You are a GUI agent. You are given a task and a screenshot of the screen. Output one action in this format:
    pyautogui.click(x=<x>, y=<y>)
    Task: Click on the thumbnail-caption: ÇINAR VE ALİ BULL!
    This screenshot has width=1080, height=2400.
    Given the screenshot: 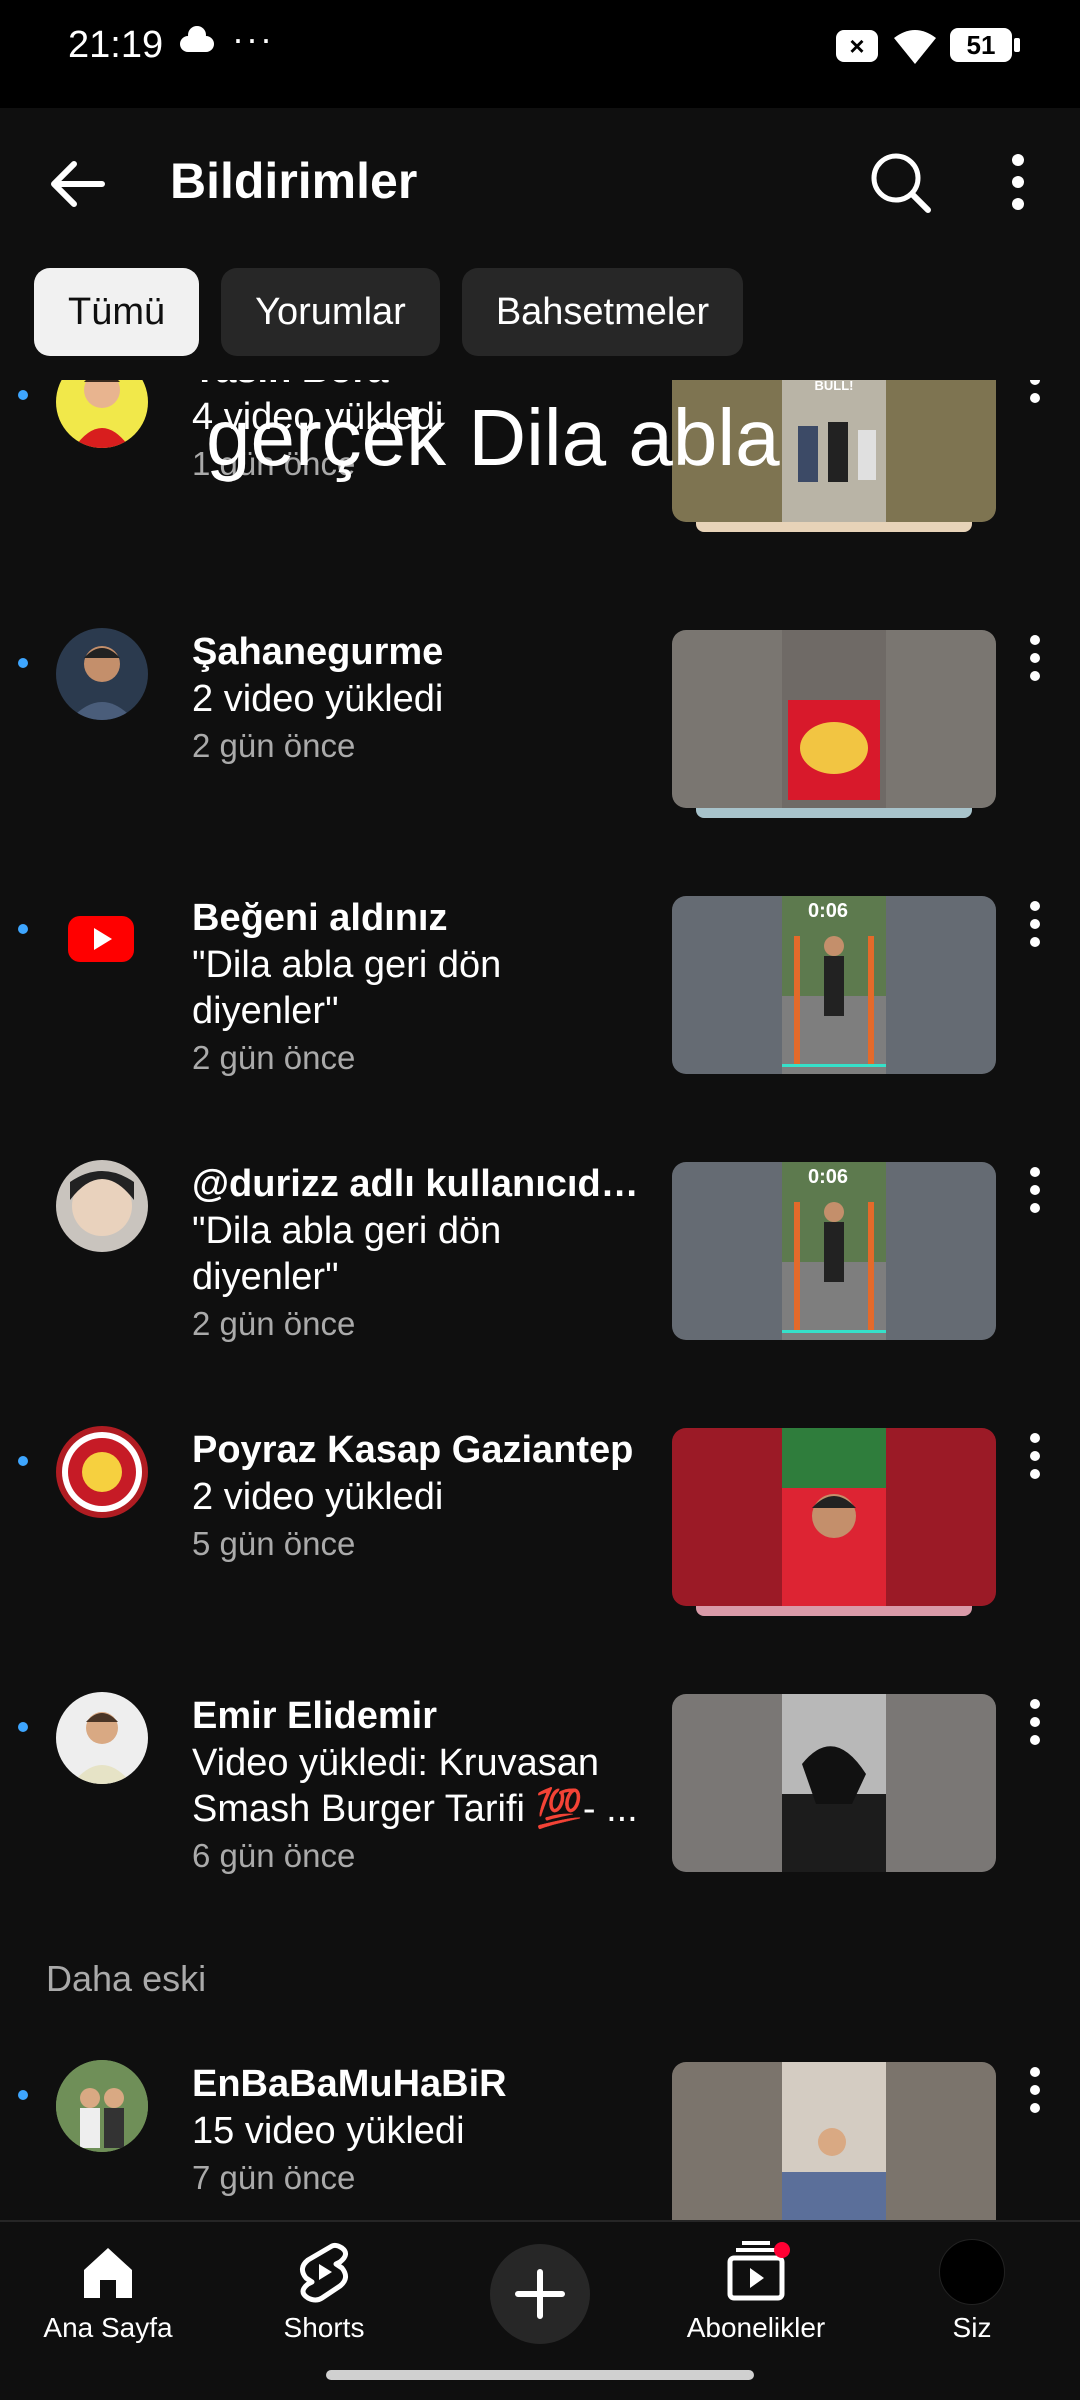 What is the action you would take?
    pyautogui.click(x=834, y=386)
    